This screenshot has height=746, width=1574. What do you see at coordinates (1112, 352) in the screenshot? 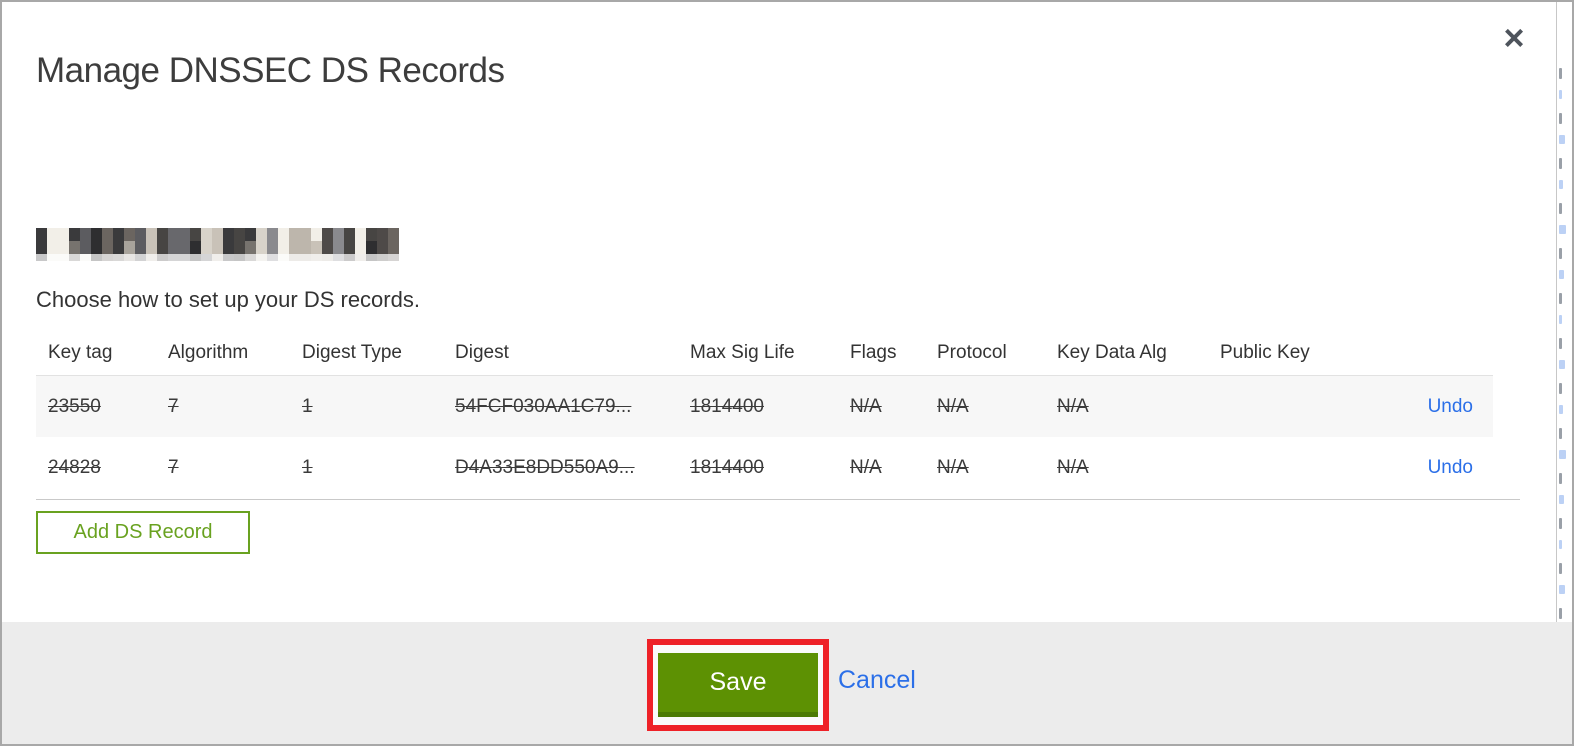
I see `column-header: Key Data Alg` at bounding box center [1112, 352].